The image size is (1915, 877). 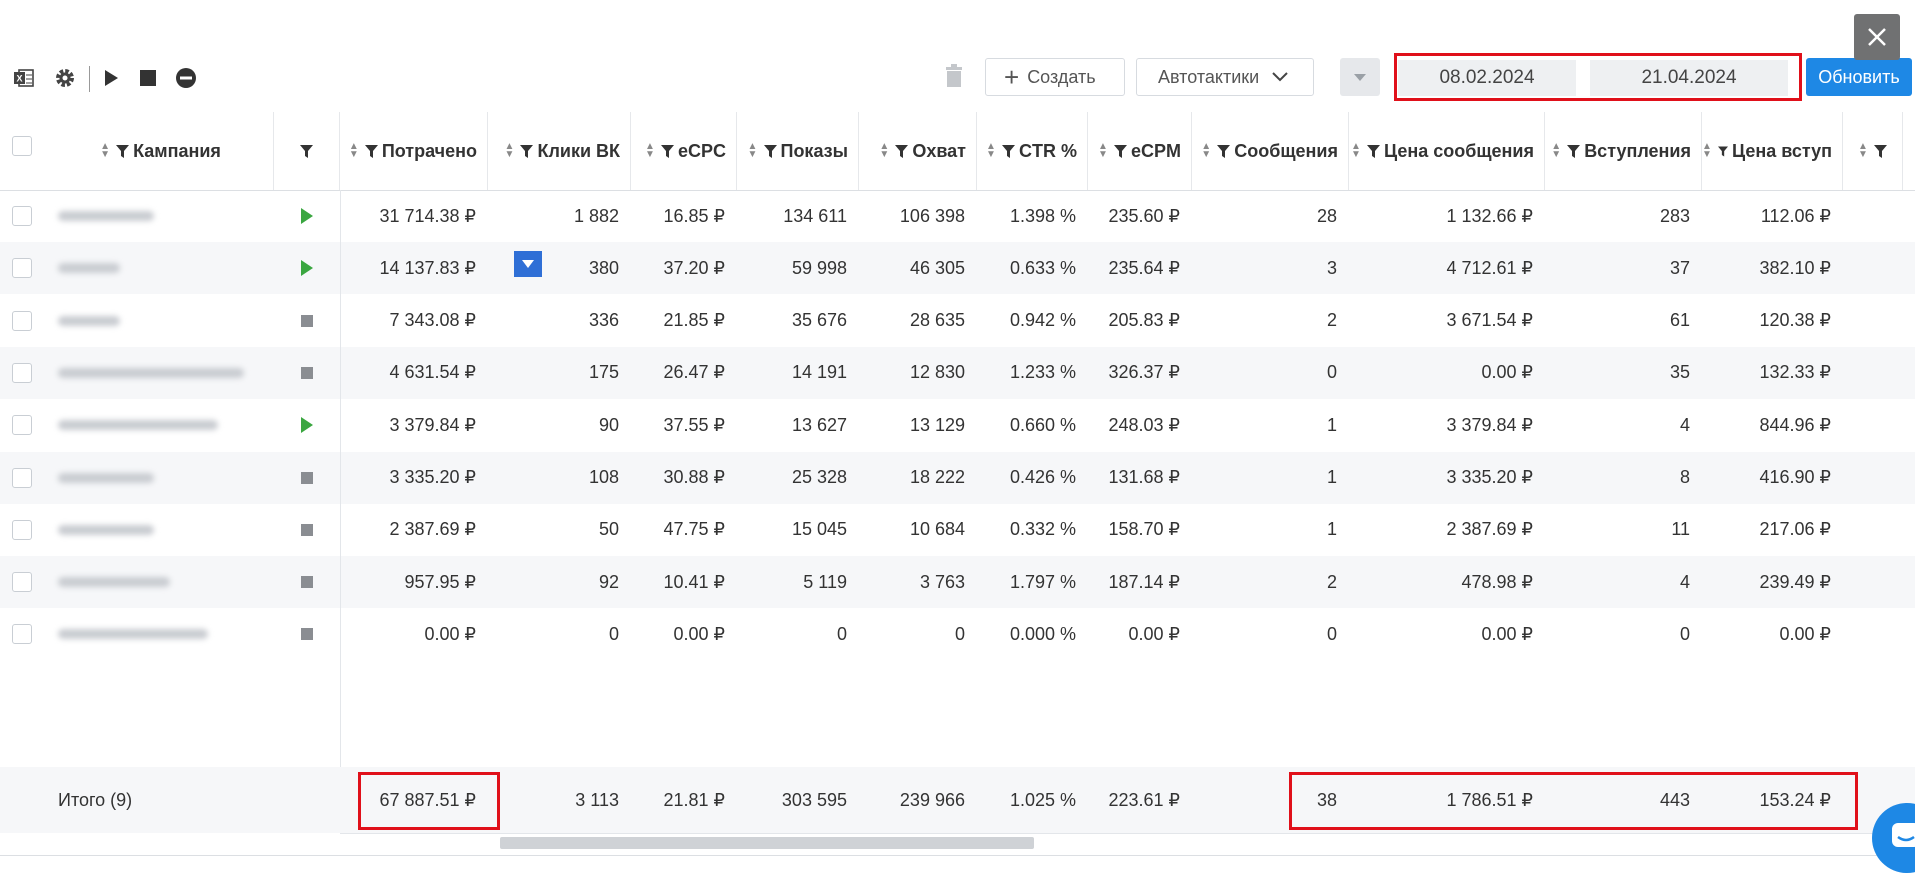 I want to click on col-messages: ▲ ▼ Сообщения, so click(x=1270, y=151).